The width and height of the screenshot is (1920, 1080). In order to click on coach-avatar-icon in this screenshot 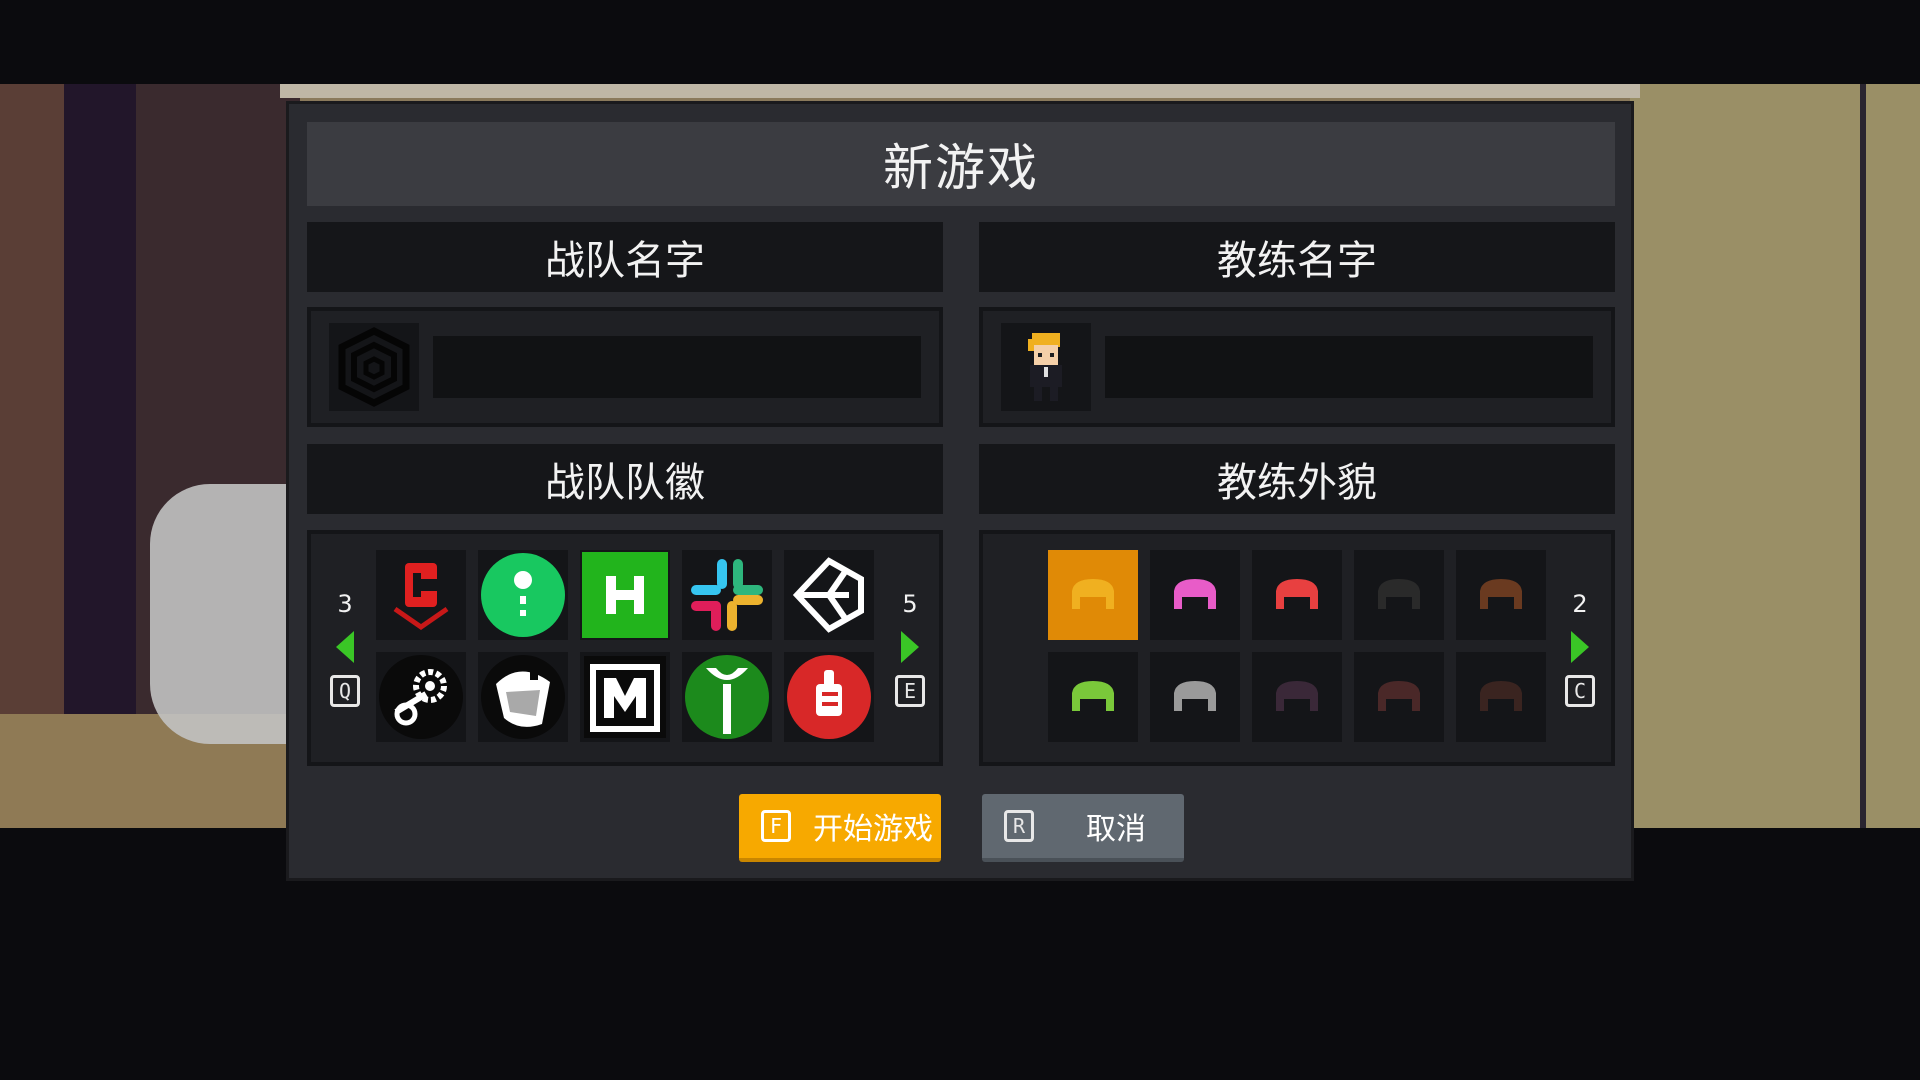, I will do `click(1045, 367)`.